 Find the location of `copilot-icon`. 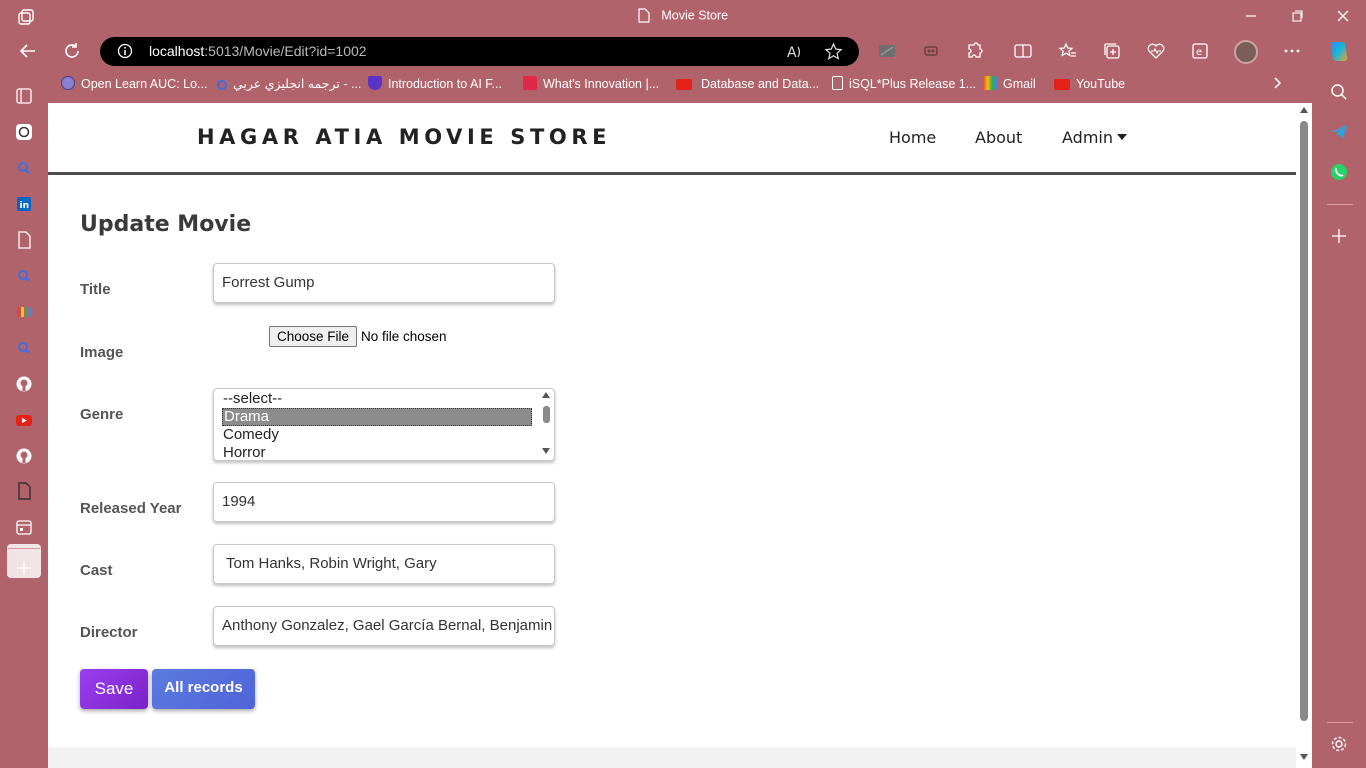

copilot-icon is located at coordinates (1339, 52).